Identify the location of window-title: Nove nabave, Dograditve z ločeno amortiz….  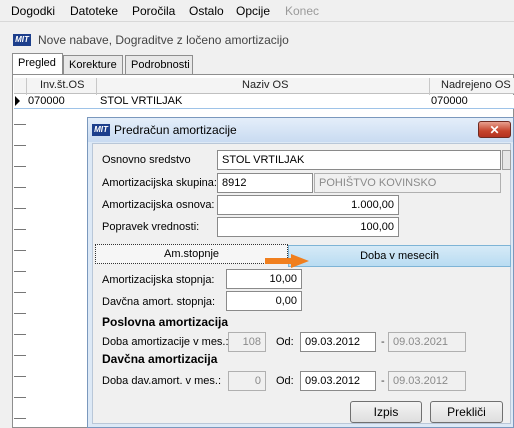
(163, 40).